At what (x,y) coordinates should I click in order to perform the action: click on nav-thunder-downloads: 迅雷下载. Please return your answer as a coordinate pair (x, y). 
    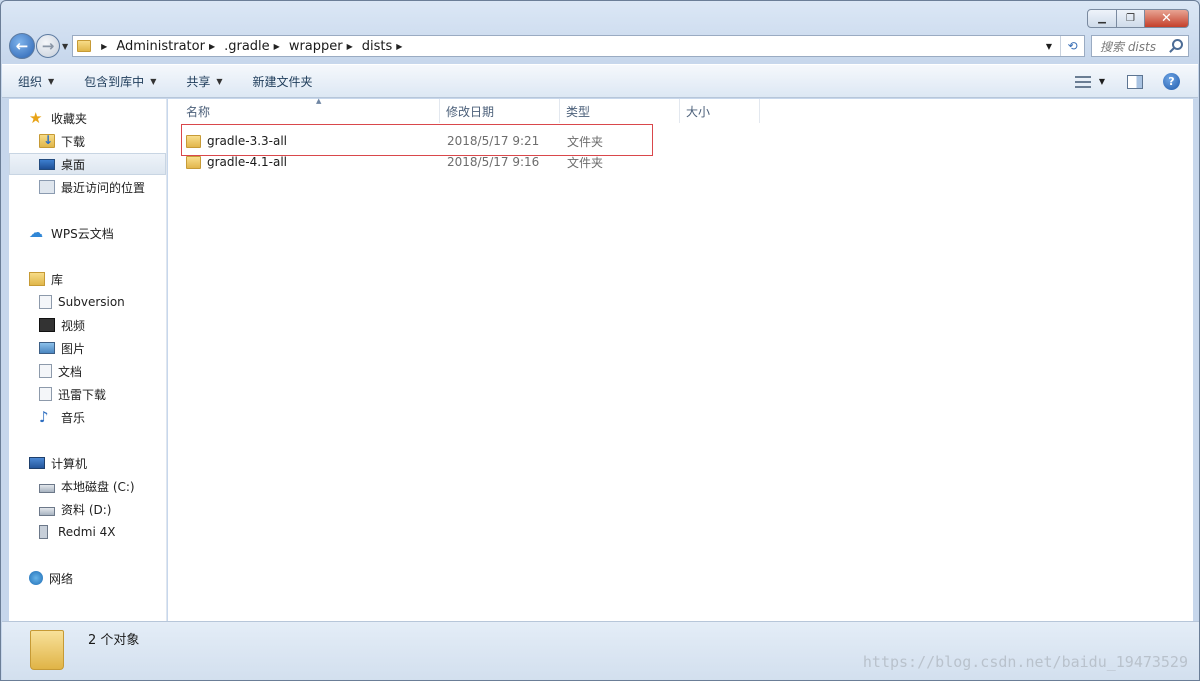
    Looking at the image, I should click on (87, 394).